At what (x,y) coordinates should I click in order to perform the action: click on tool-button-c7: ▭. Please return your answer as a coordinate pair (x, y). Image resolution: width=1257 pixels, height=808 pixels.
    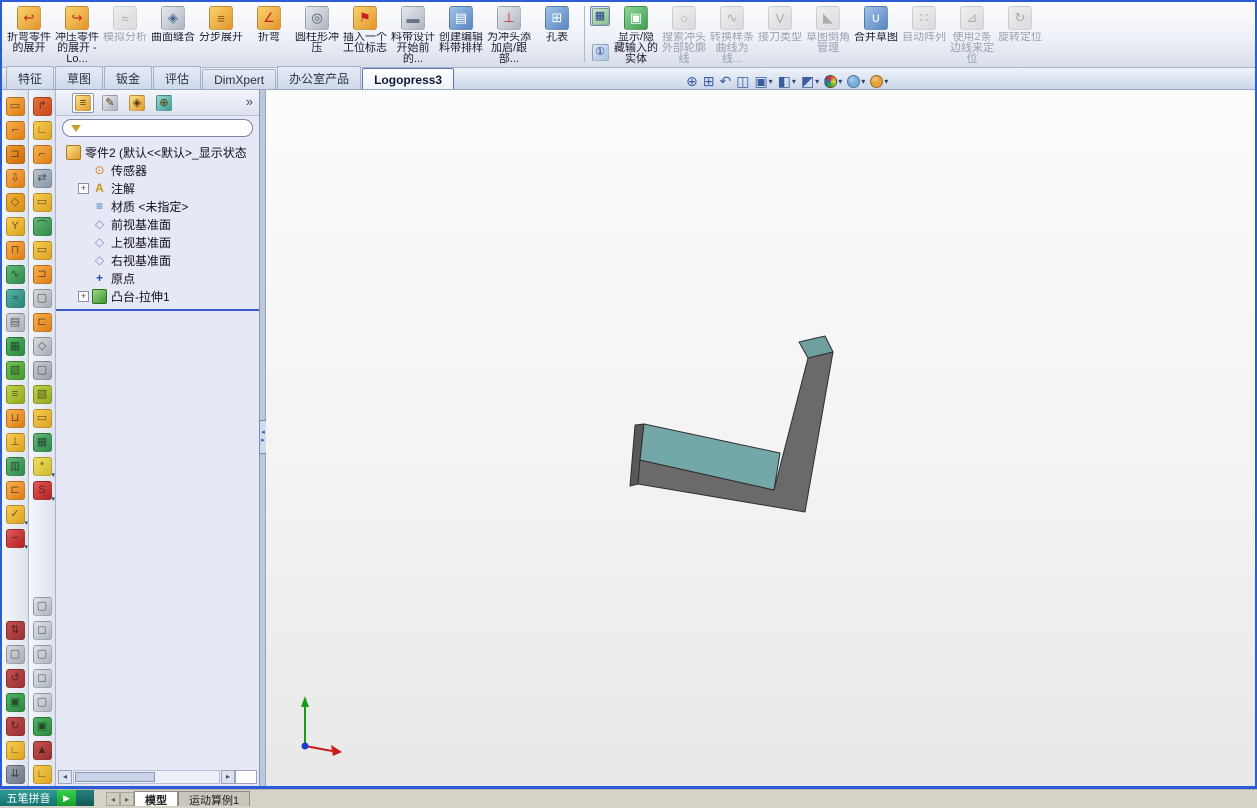
    Looking at the image, I should click on (42, 250).